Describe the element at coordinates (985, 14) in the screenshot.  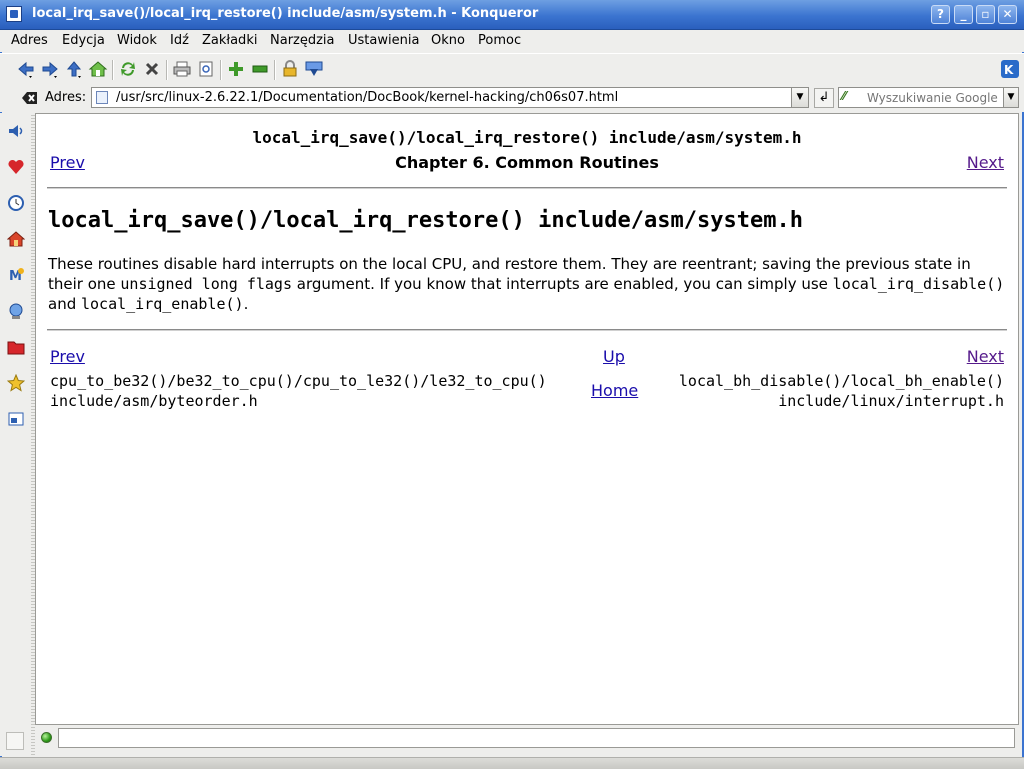
I see `maximize-button: ▫` at that location.